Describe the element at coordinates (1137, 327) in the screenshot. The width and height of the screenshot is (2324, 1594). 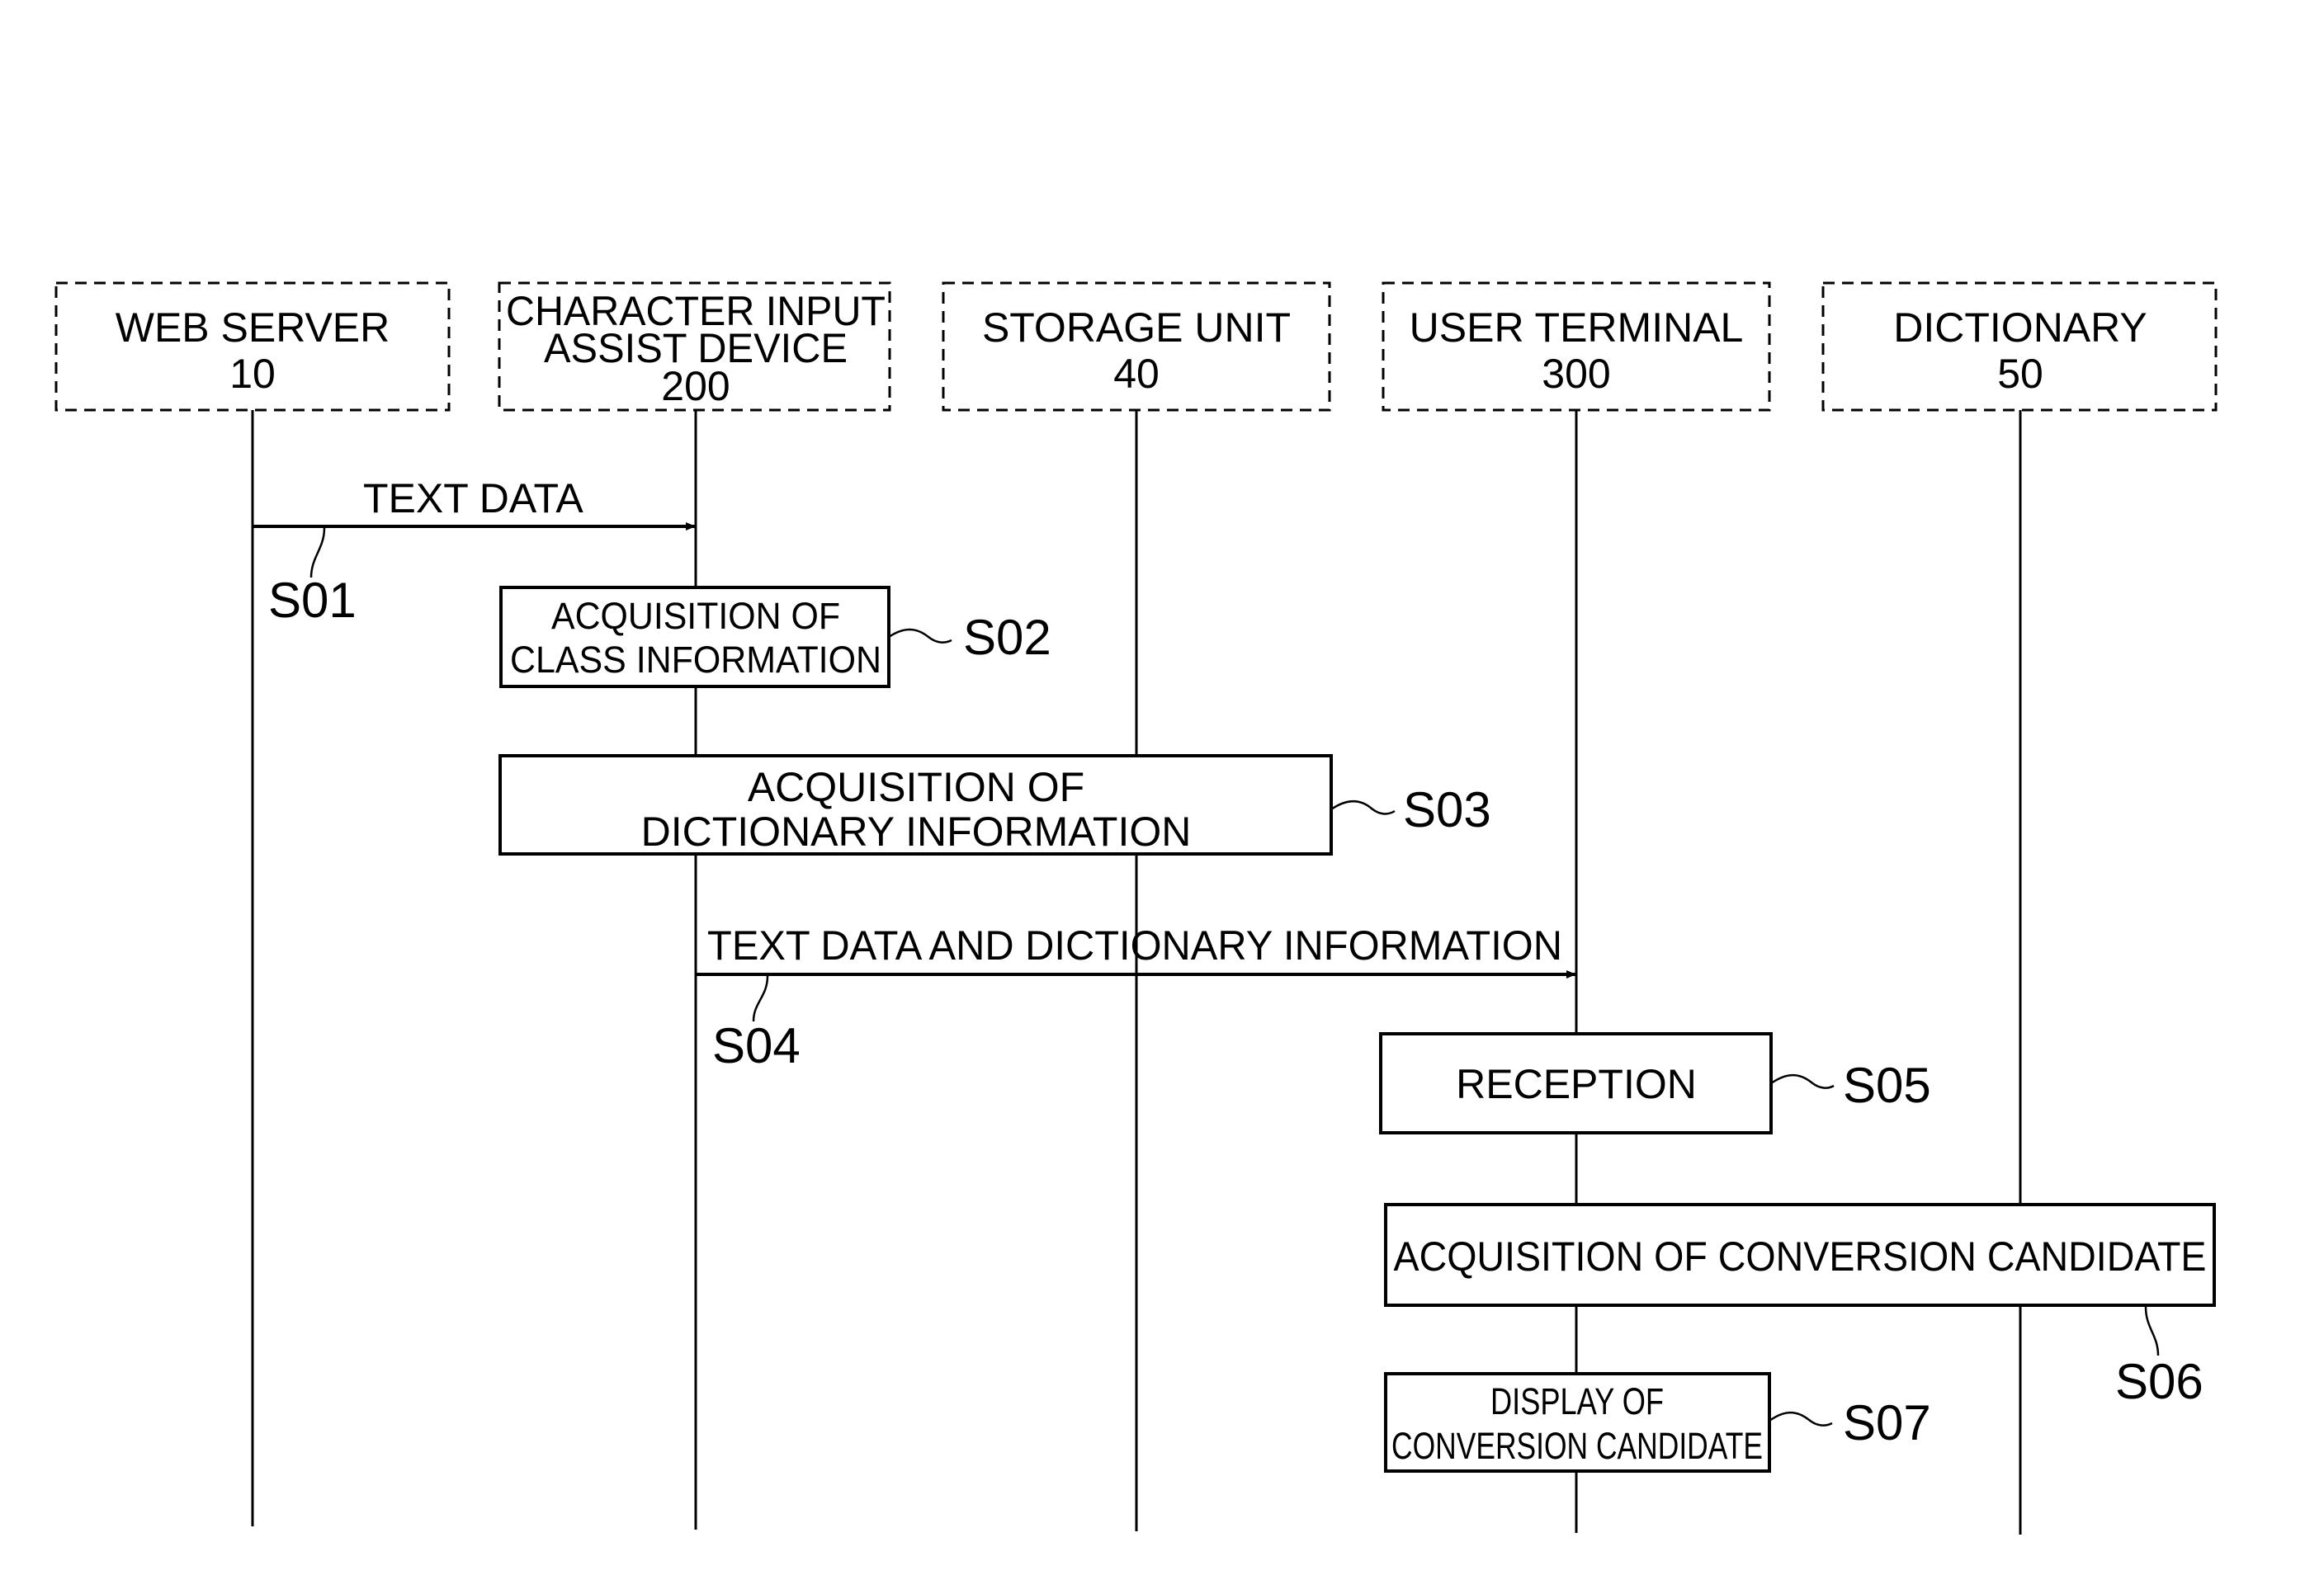
I see `participant-name: STORAGE UNIT` at that location.